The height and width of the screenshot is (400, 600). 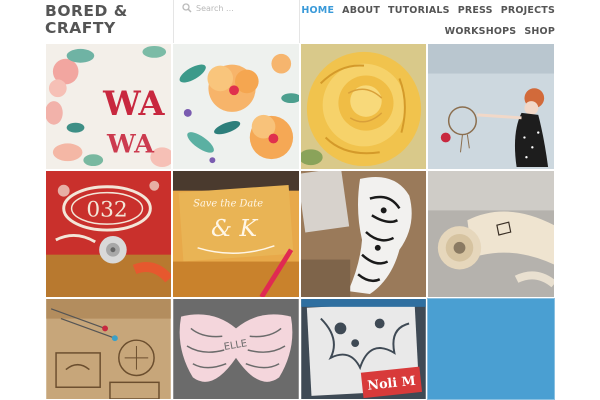 I want to click on project-tile-watercolor-lettering: WA WA, so click(x=108, y=106).